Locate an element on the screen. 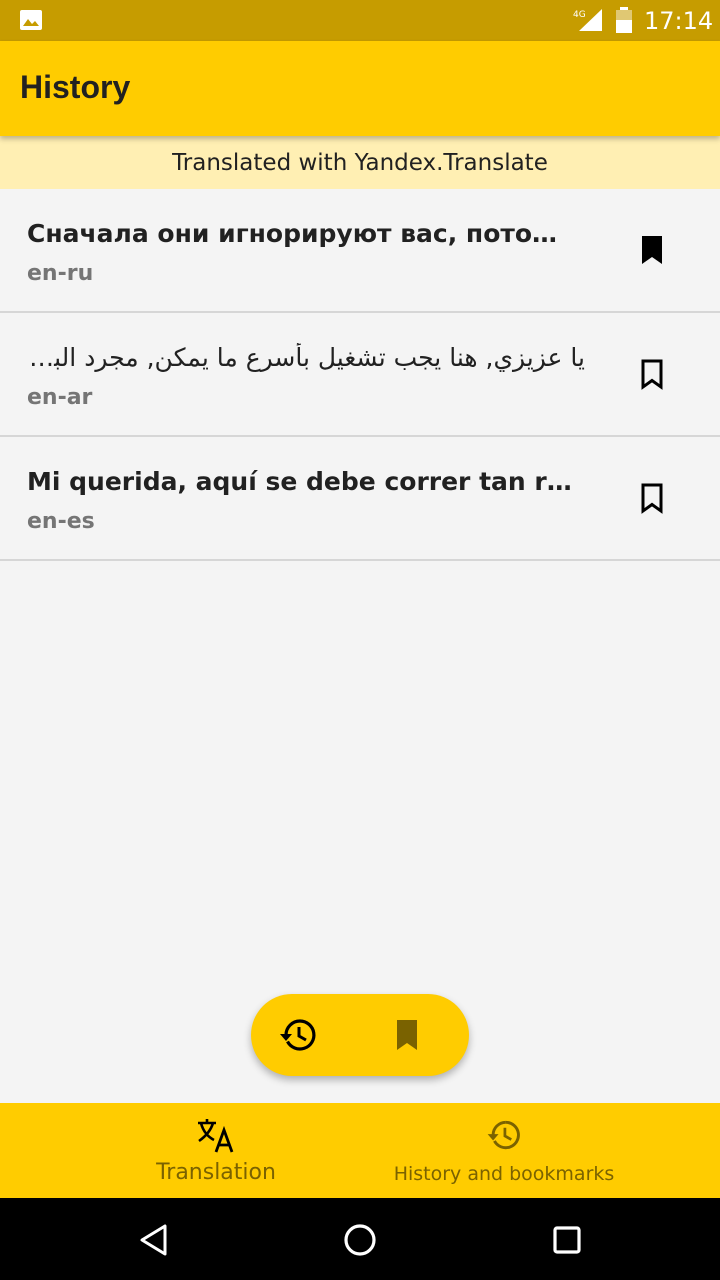 This screenshot has height=1280, width=720. history-item-lang: en-ru is located at coordinates (60, 273).